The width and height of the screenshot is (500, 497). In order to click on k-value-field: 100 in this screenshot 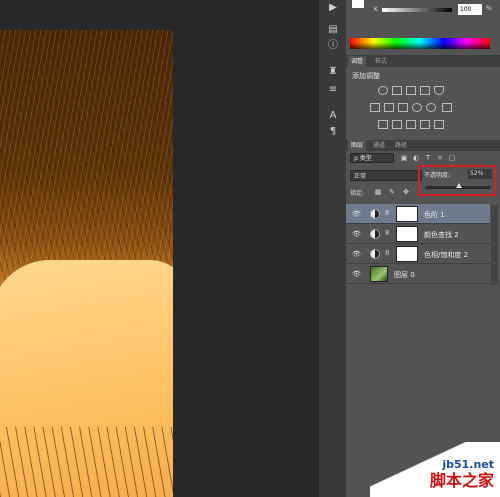, I will do `click(470, 9)`.